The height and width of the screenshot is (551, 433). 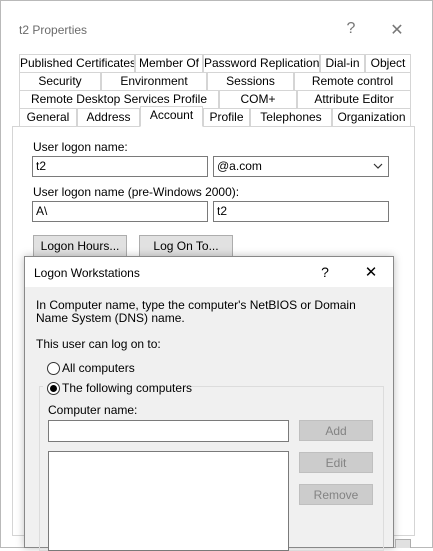 What do you see at coordinates (371, 272) in the screenshot?
I see `dialog-close-icon: ✕` at bounding box center [371, 272].